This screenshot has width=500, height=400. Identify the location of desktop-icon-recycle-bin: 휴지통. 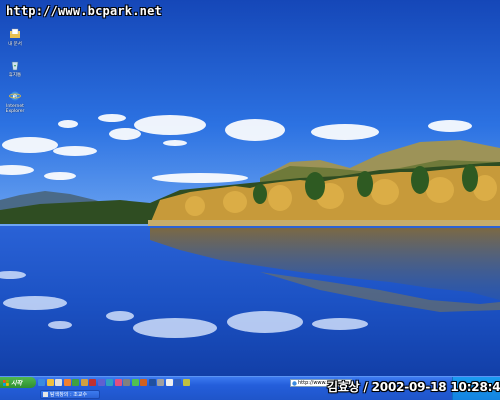
(15, 74).